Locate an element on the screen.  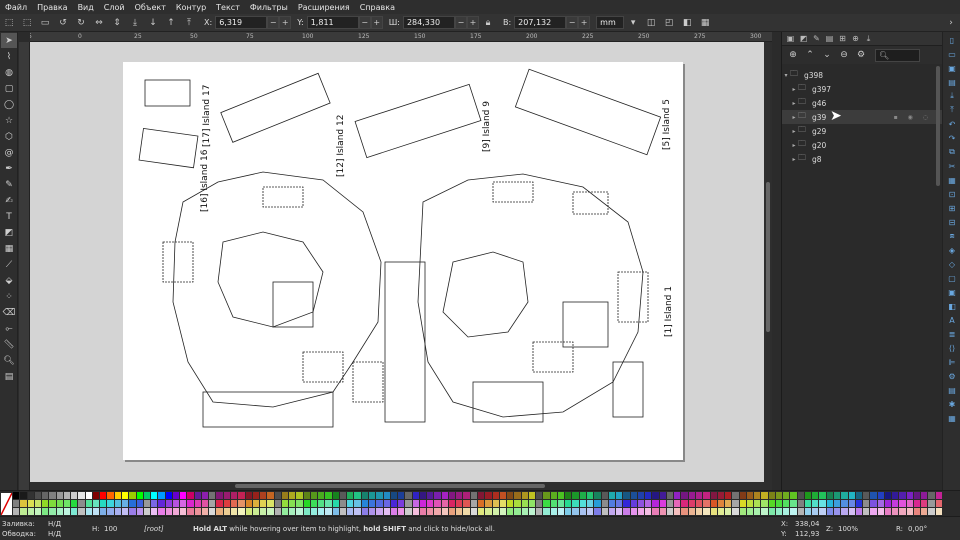
spray-tool-icon: ⁘ is located at coordinates (9, 296).